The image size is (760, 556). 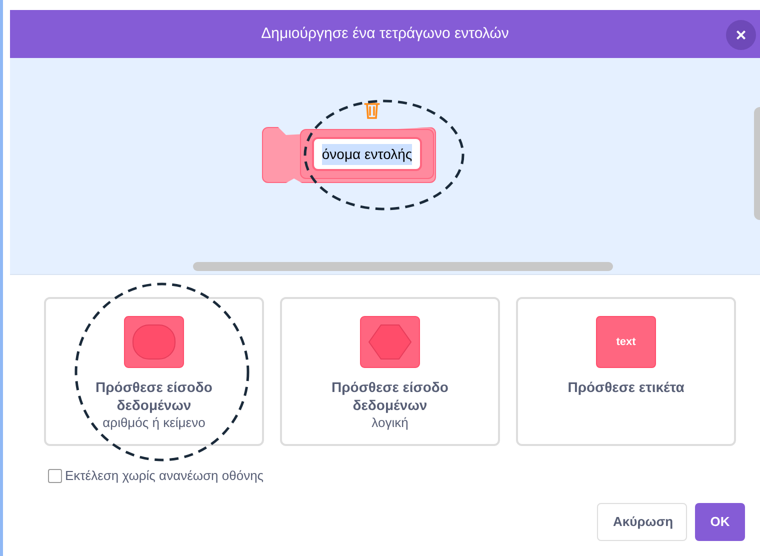 What do you see at coordinates (403, 266) in the screenshot?
I see `horizontal-scrollbar` at bounding box center [403, 266].